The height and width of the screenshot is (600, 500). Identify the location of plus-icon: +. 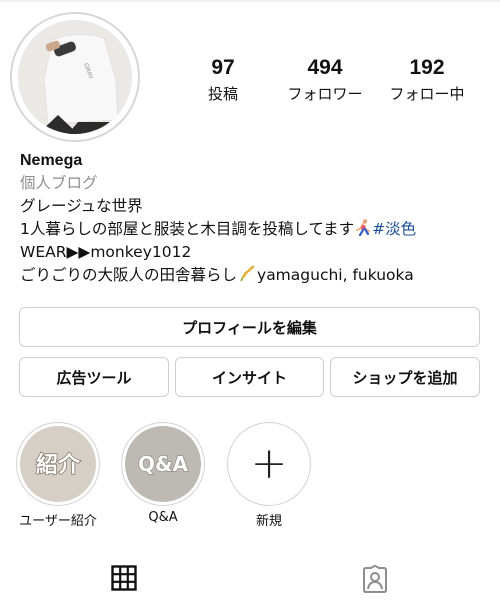
(269, 463).